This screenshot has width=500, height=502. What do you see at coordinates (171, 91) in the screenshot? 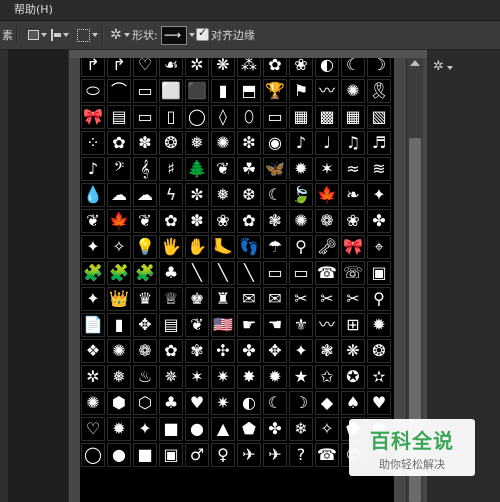
I see `shape-cell: ⬜` at bounding box center [171, 91].